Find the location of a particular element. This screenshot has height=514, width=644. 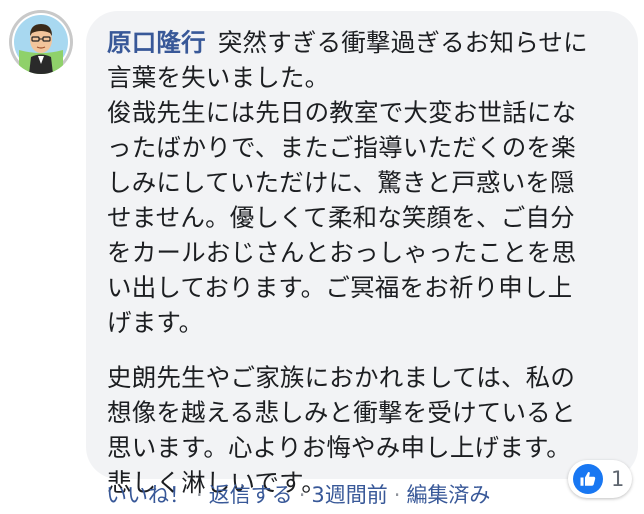

comment-actions: いいね！ · 返信する · 3週間前 · 編集済み is located at coordinates (298, 495).